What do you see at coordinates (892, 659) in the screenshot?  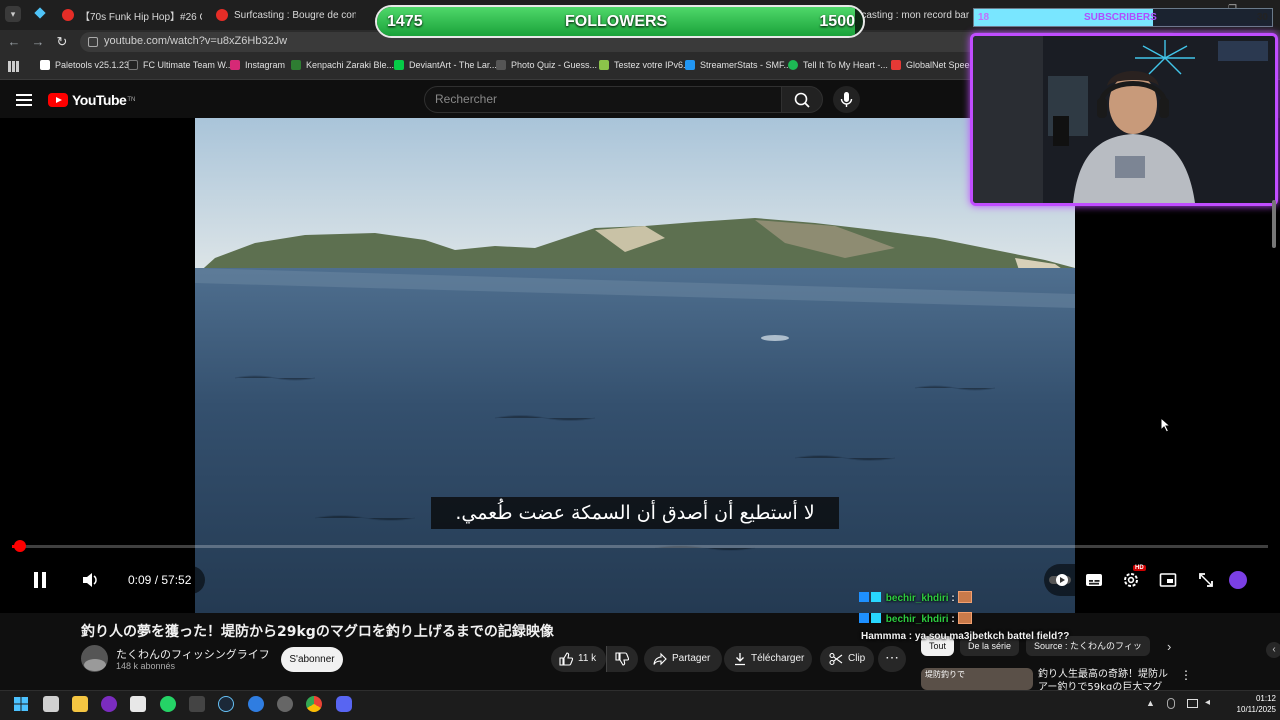 I see `more-actions-button: ⋯` at bounding box center [892, 659].